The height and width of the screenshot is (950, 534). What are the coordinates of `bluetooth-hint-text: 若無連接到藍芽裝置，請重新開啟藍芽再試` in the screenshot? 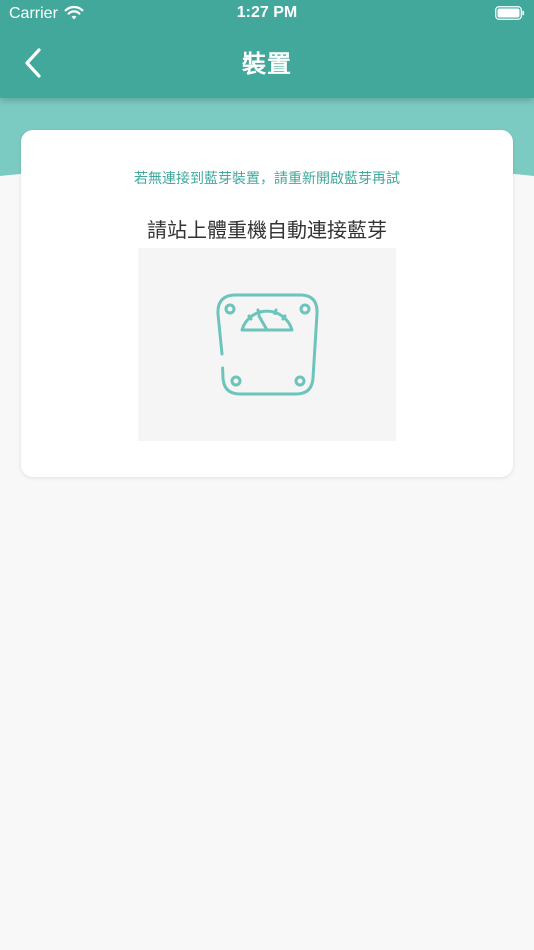 It's located at (267, 179).